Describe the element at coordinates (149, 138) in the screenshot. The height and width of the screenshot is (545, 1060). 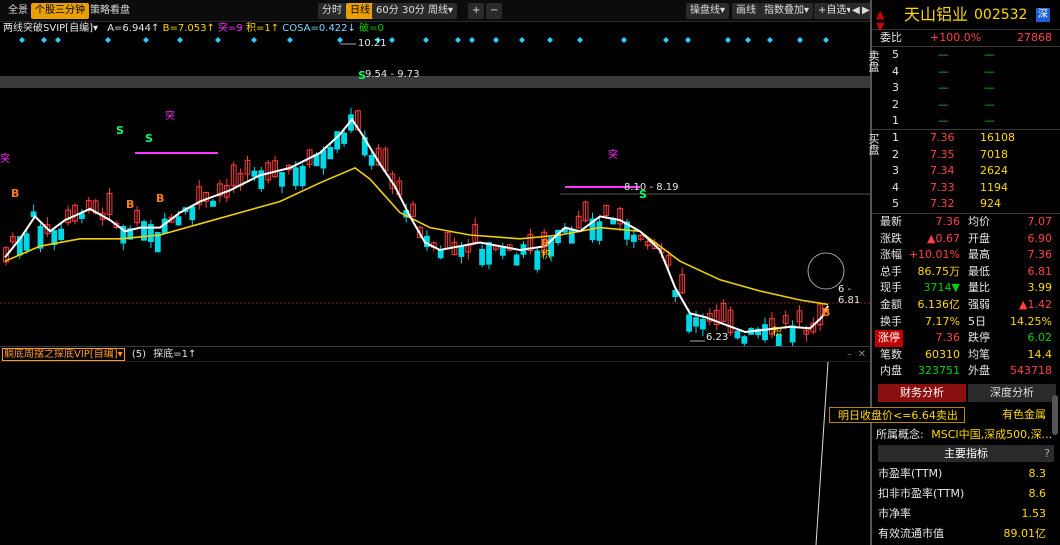
I see `s-signal-2: S` at that location.